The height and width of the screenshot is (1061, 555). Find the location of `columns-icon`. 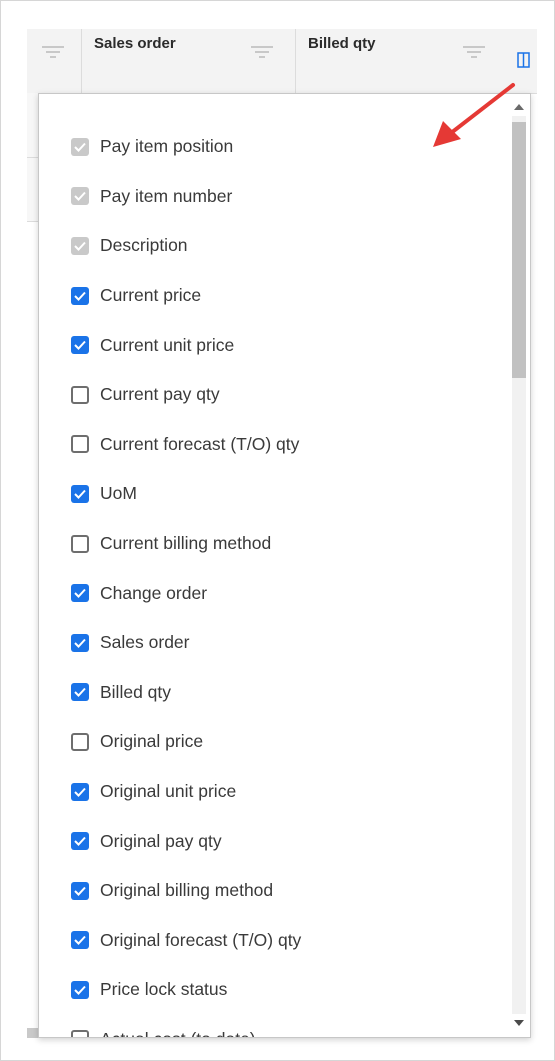

columns-icon is located at coordinates (524, 60).